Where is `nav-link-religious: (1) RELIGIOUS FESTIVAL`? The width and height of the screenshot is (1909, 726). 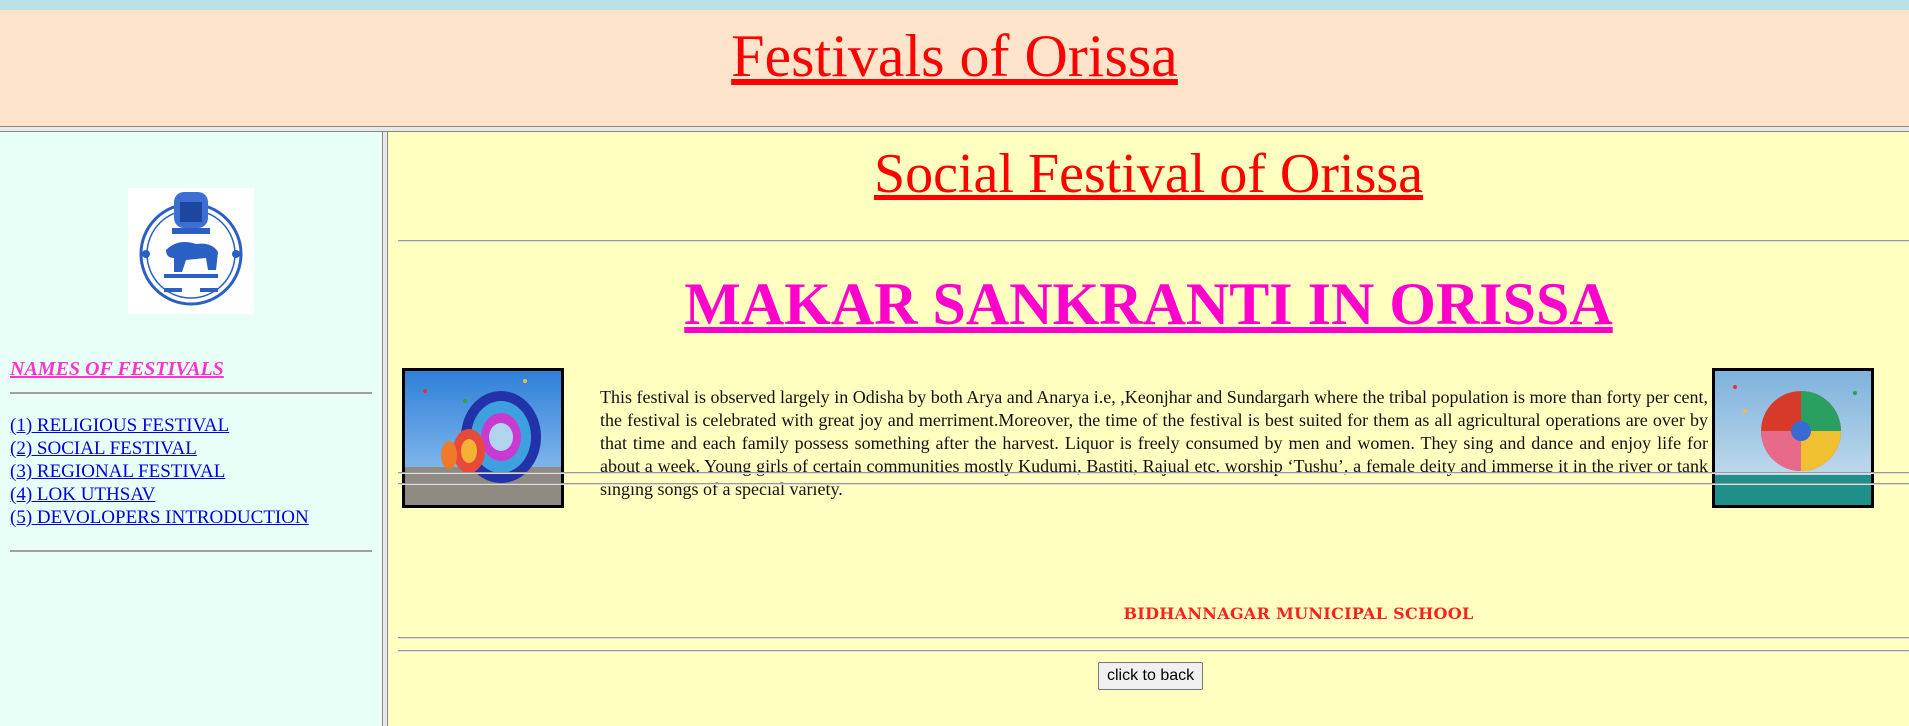 nav-link-religious: (1) RELIGIOUS FESTIVAL is located at coordinates (119, 425).